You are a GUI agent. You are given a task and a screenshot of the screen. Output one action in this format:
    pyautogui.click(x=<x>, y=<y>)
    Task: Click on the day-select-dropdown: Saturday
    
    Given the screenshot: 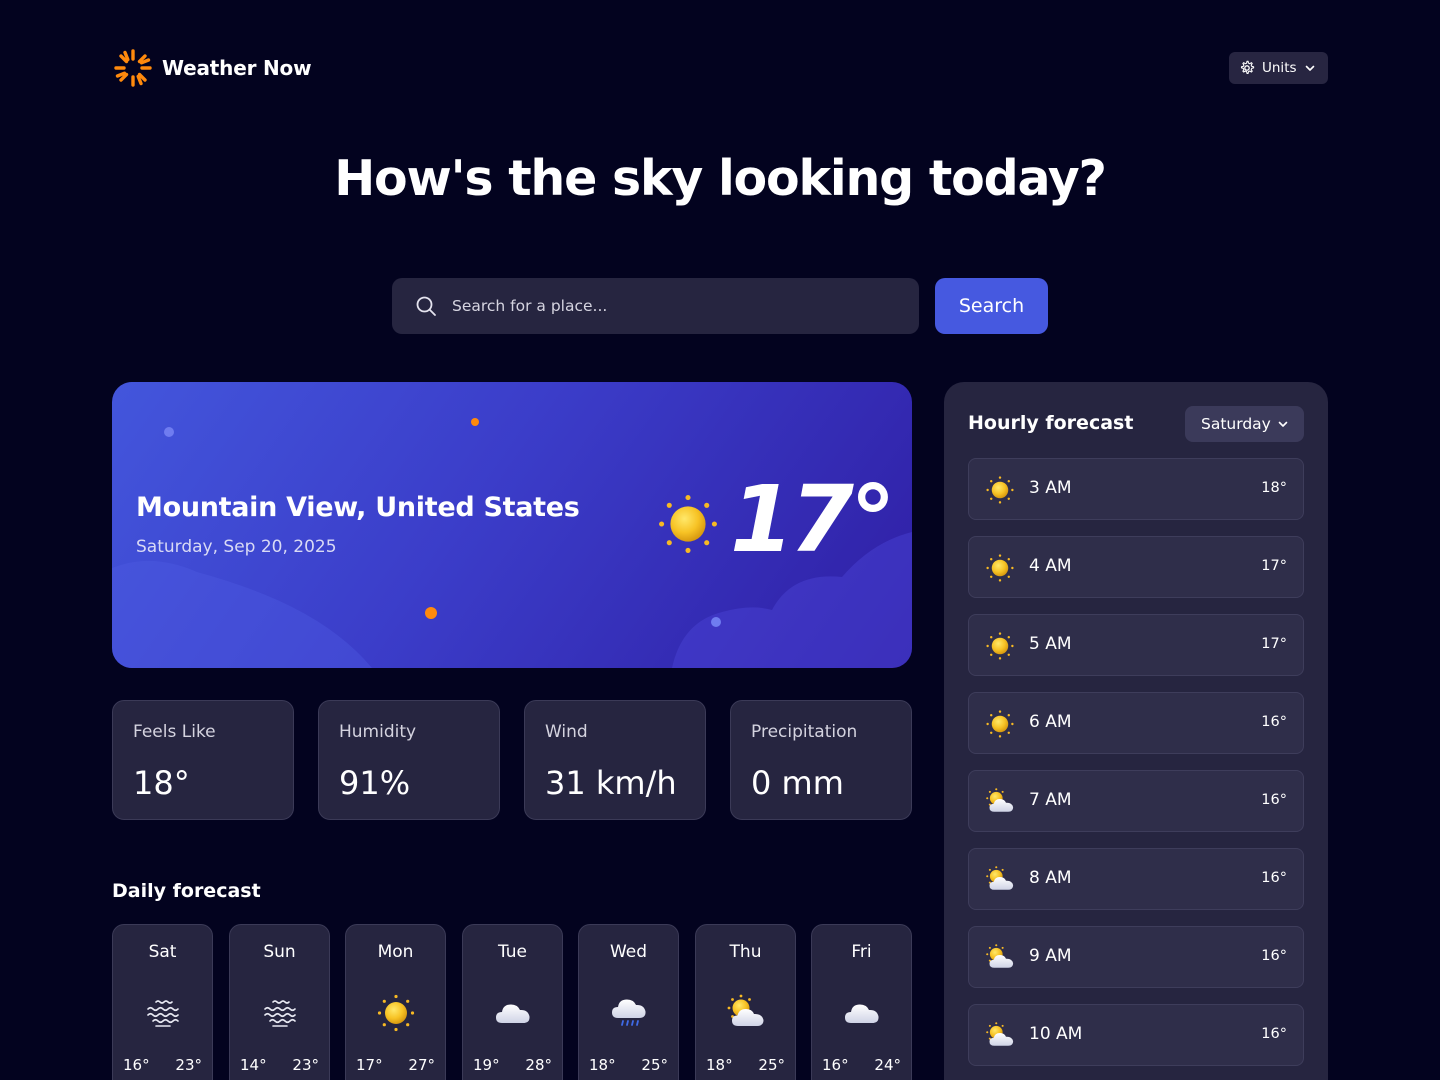 What is the action you would take?
    pyautogui.click(x=1244, y=424)
    